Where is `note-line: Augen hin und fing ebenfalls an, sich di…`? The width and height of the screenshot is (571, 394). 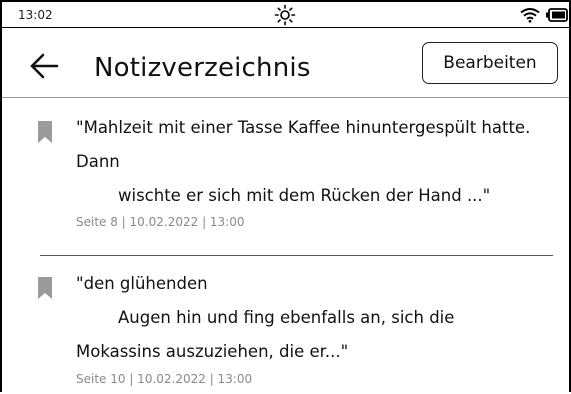 note-line: Augen hin und fing ebenfalls an, sich di… is located at coordinates (286, 317).